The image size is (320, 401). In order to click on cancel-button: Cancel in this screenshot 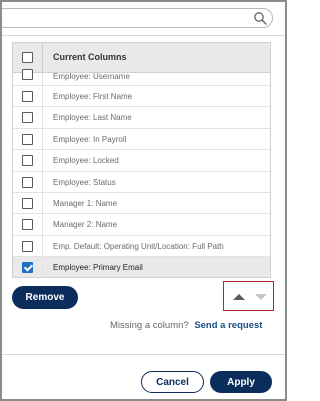, I will do `click(172, 382)`.